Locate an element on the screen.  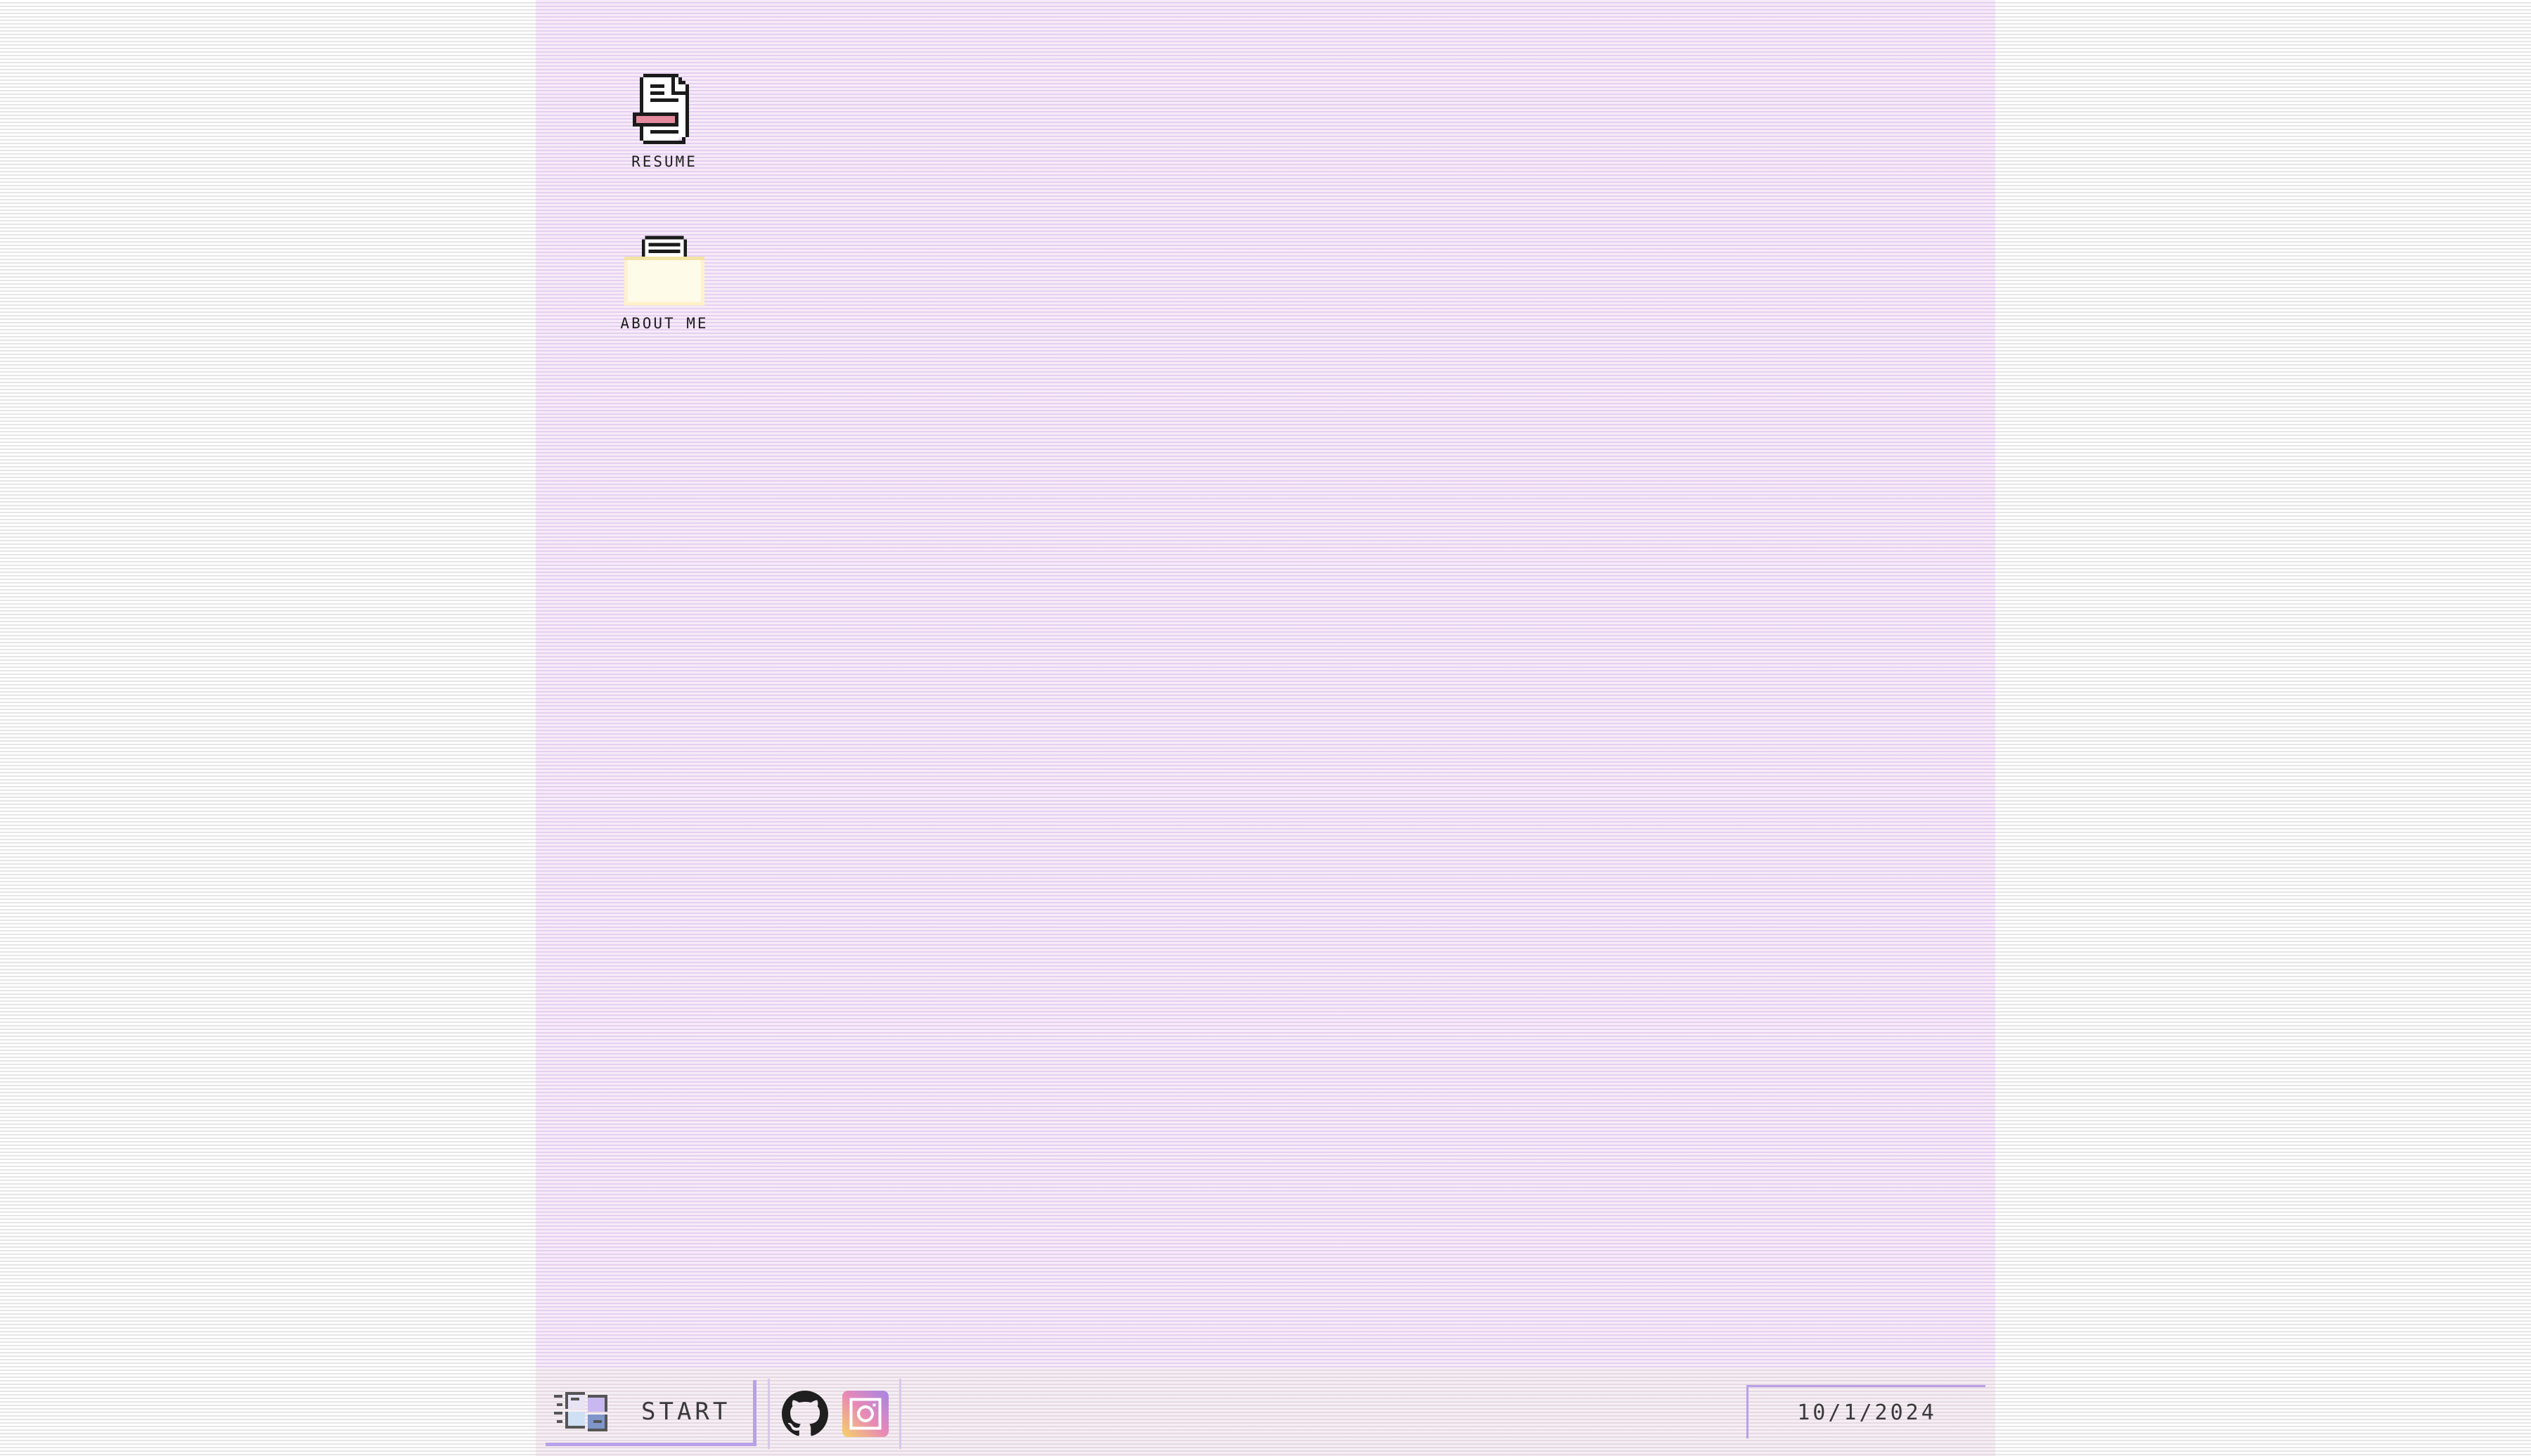
instagram-icon is located at coordinates (865, 1414).